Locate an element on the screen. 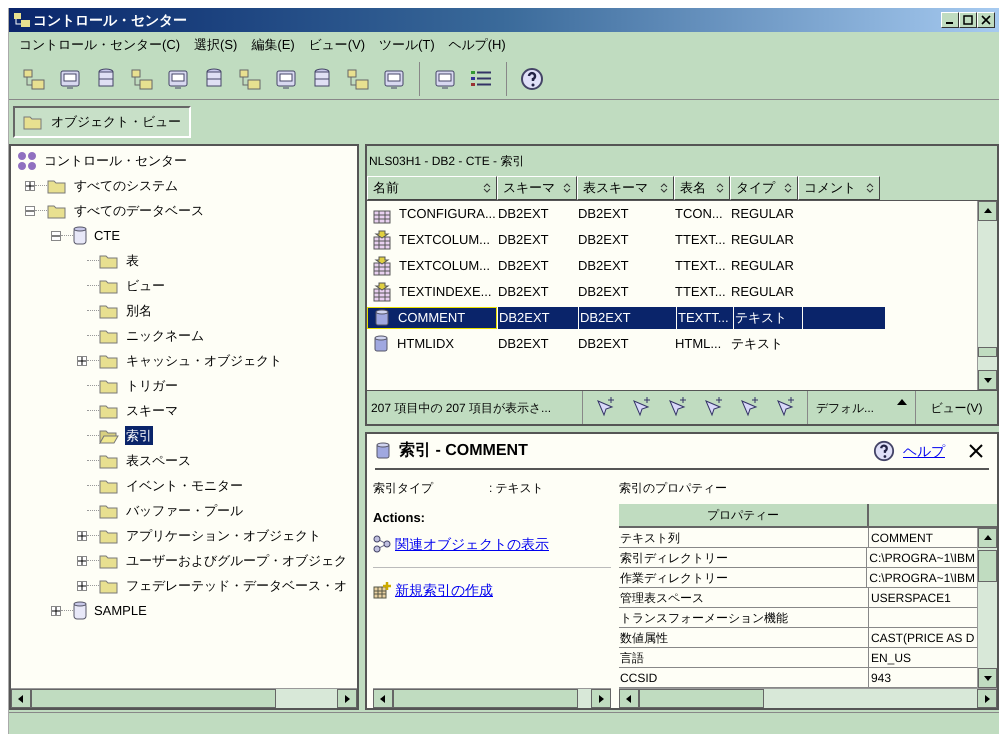  tree-item: ニックネーム is located at coordinates (165, 336).